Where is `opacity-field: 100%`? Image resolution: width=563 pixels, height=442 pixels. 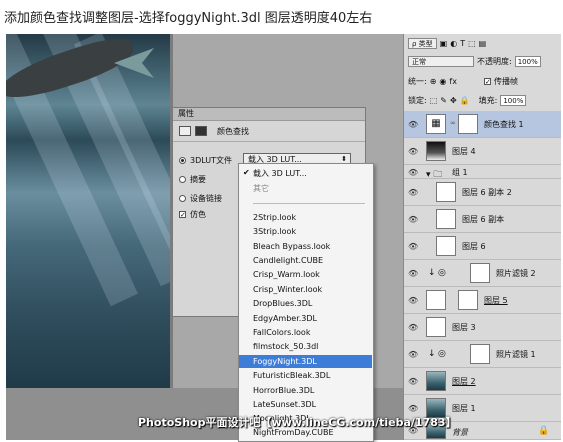
opacity-field: 100% is located at coordinates (527, 61).